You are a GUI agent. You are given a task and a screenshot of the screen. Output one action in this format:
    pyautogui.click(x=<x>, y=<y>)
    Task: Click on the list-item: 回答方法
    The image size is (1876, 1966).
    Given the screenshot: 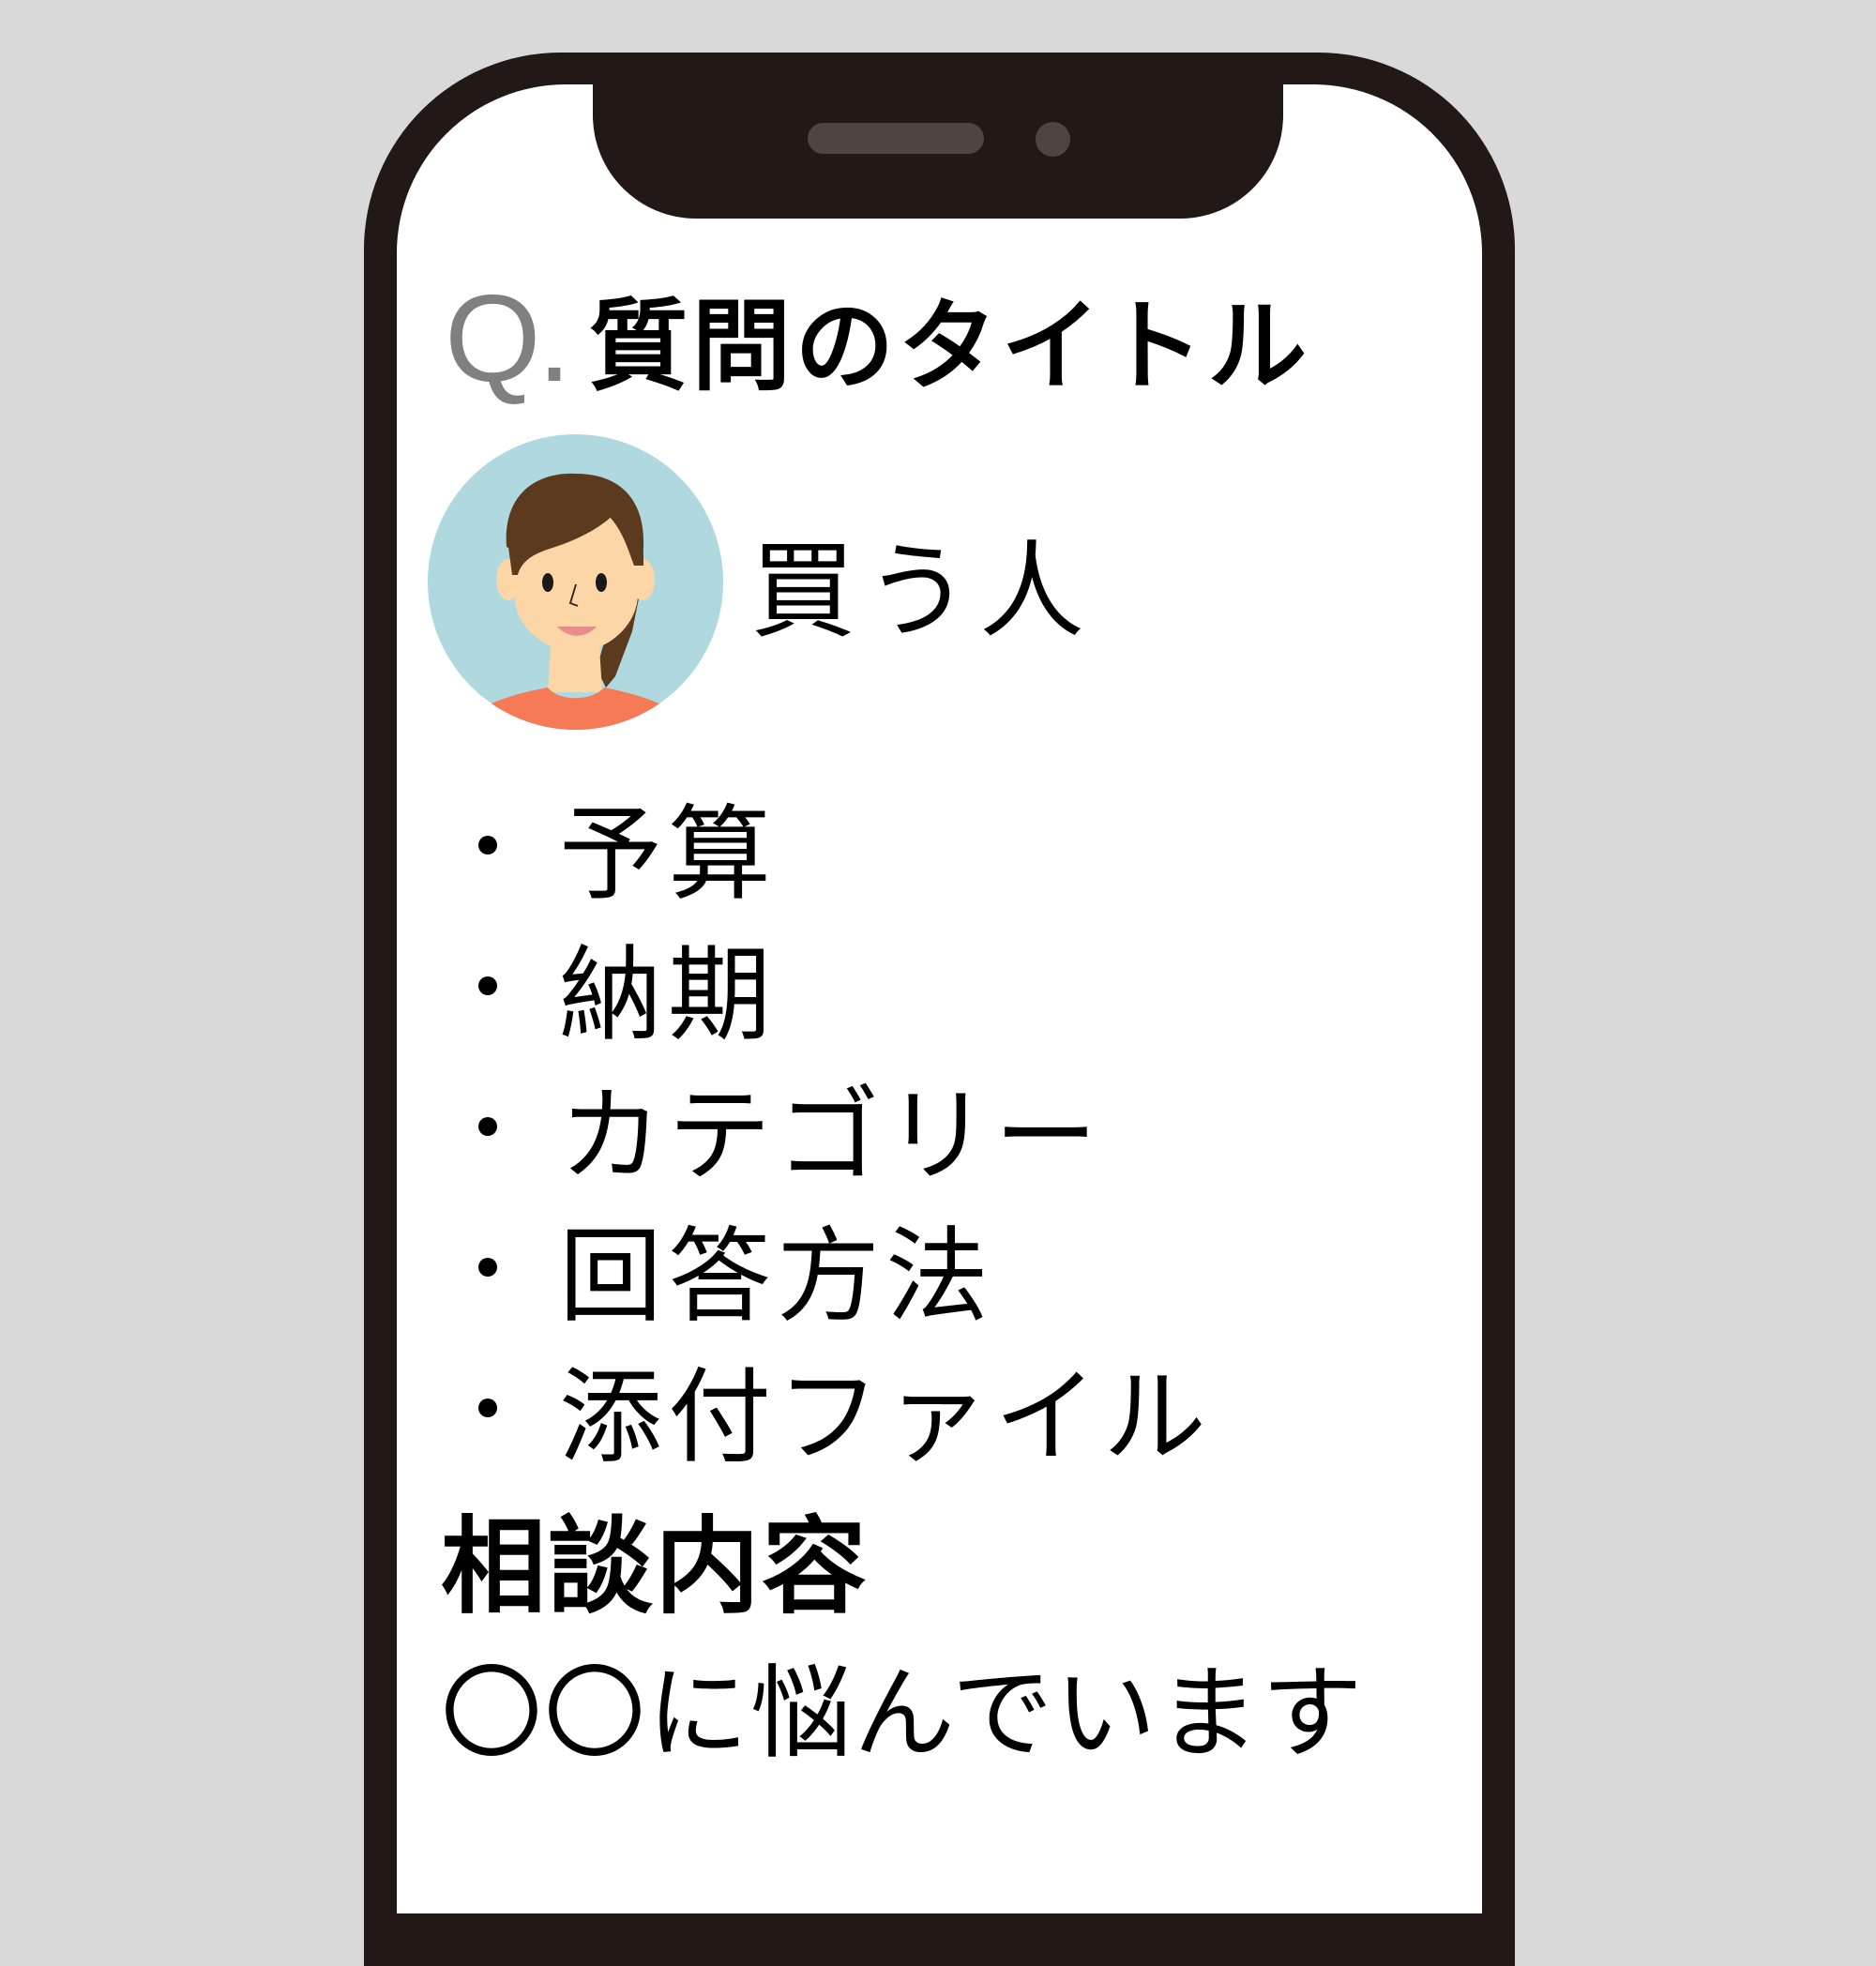 What is the action you would take?
    pyautogui.click(x=845, y=1267)
    